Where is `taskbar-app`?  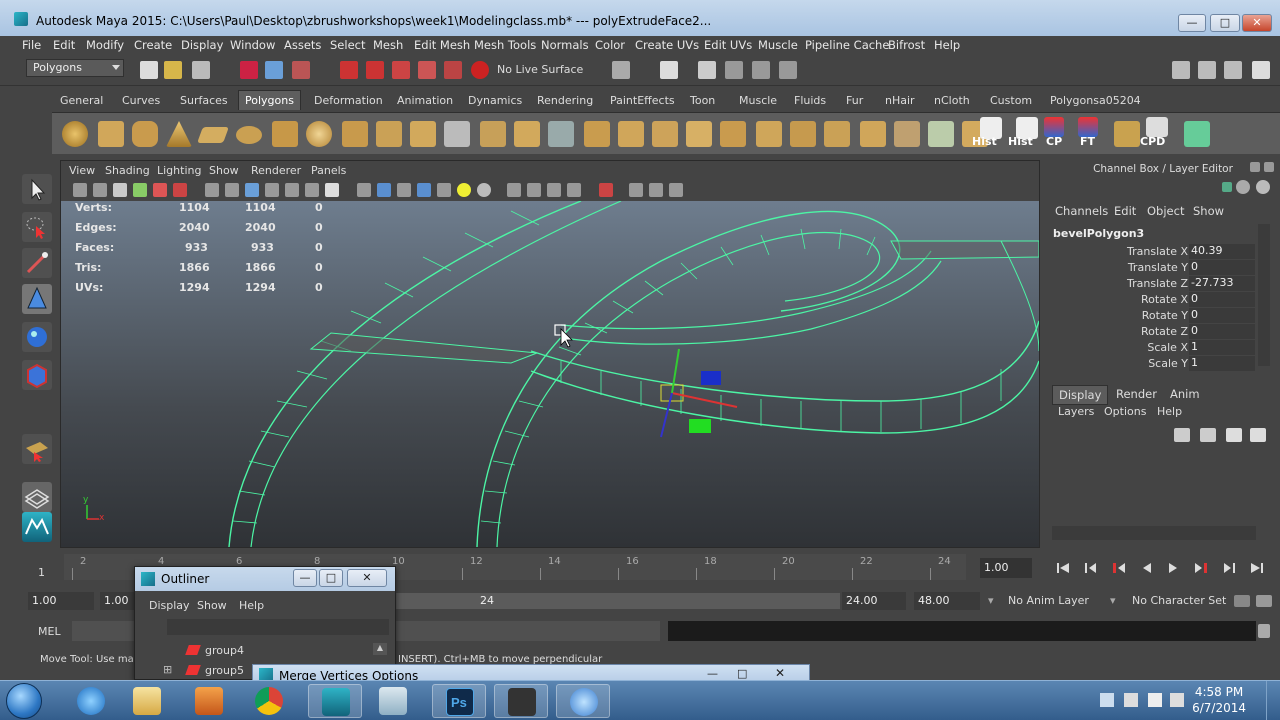
taskbar-app is located at coordinates (393, 701).